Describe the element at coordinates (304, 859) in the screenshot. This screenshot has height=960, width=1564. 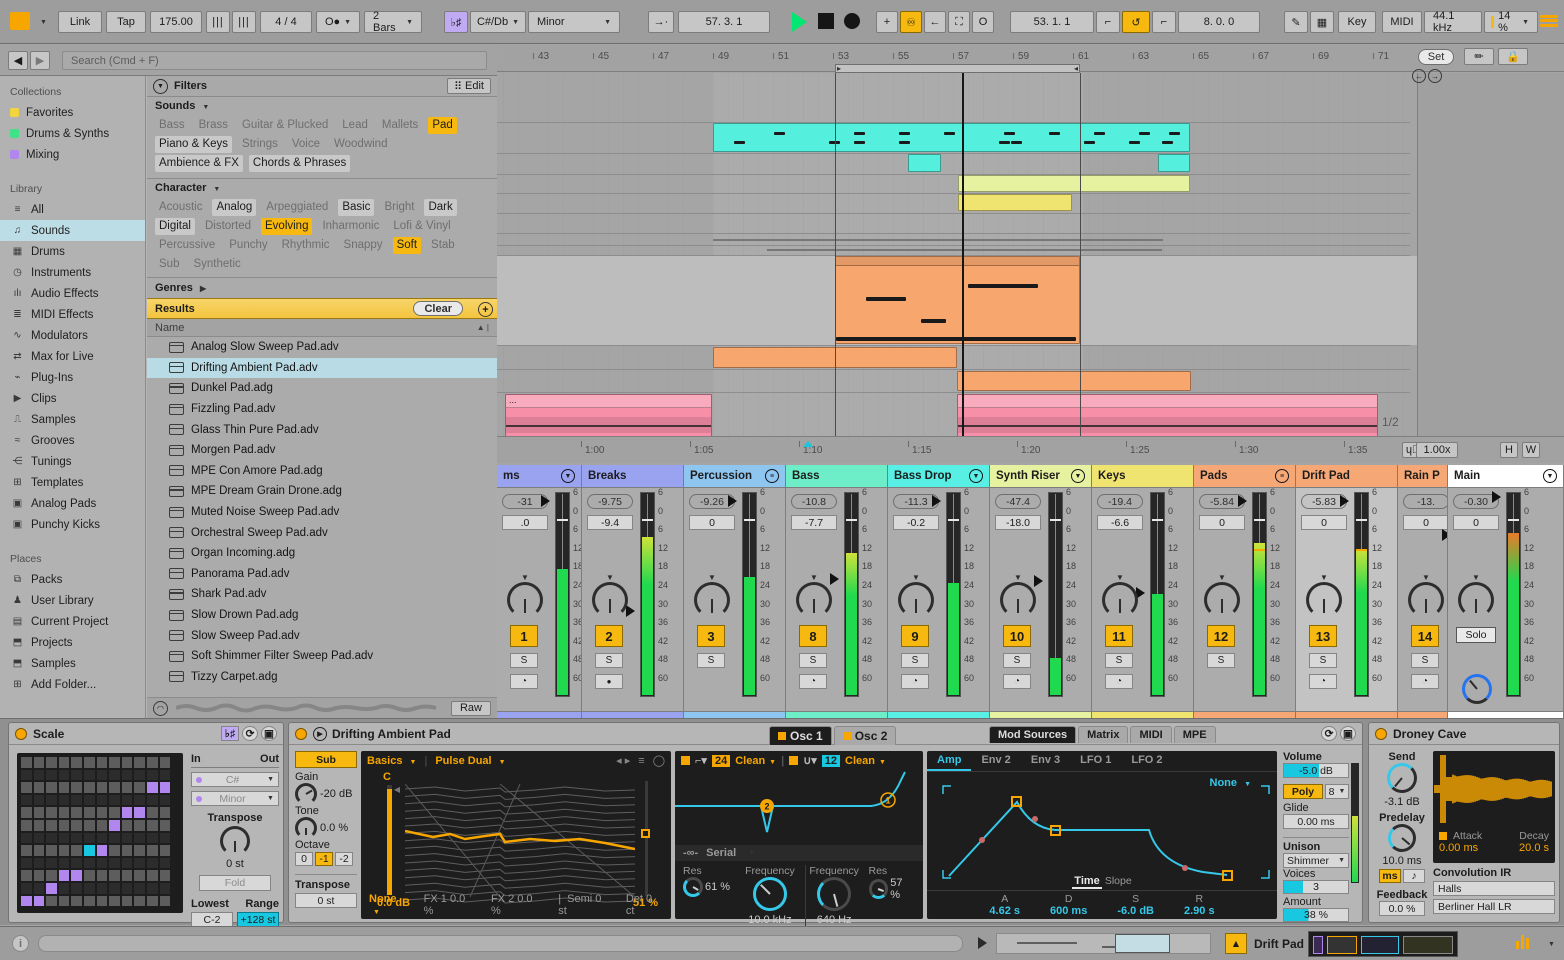
I see `octave-button-0: 0` at that location.